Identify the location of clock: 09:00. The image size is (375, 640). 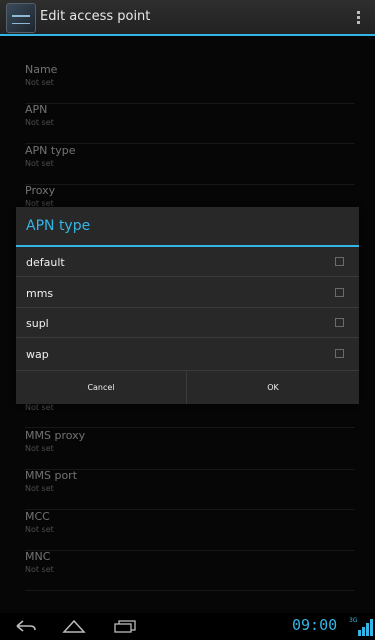
(315, 625).